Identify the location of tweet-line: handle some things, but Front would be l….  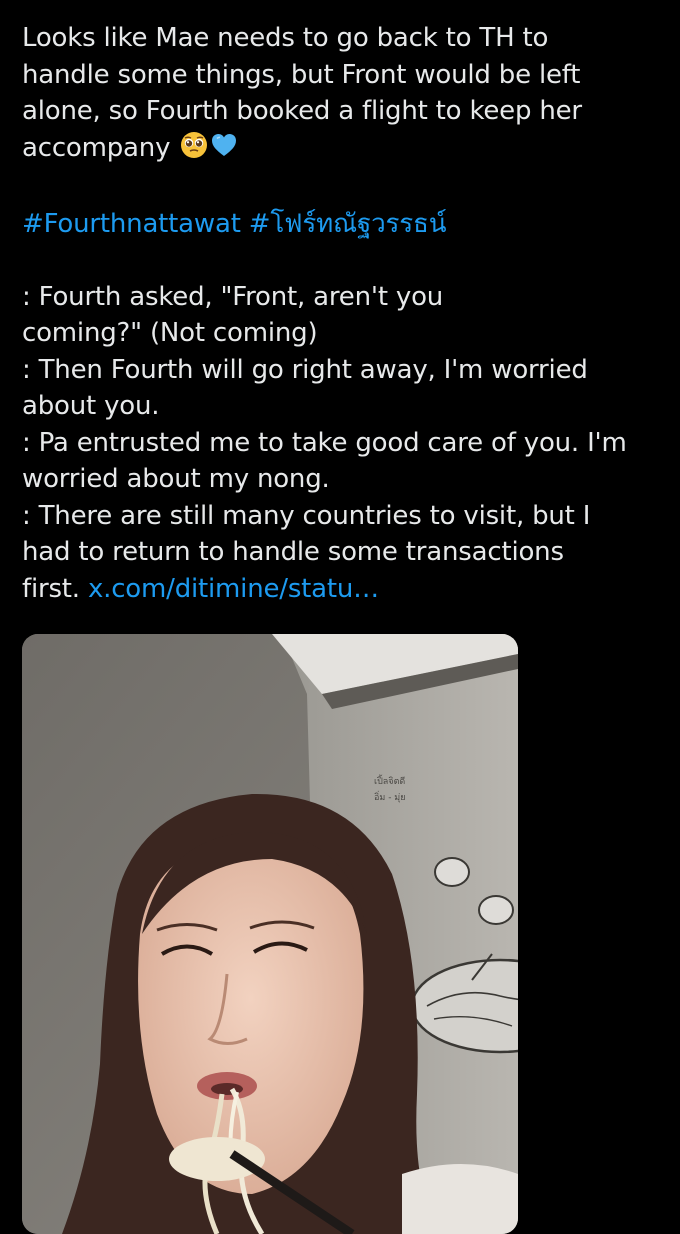
(301, 74).